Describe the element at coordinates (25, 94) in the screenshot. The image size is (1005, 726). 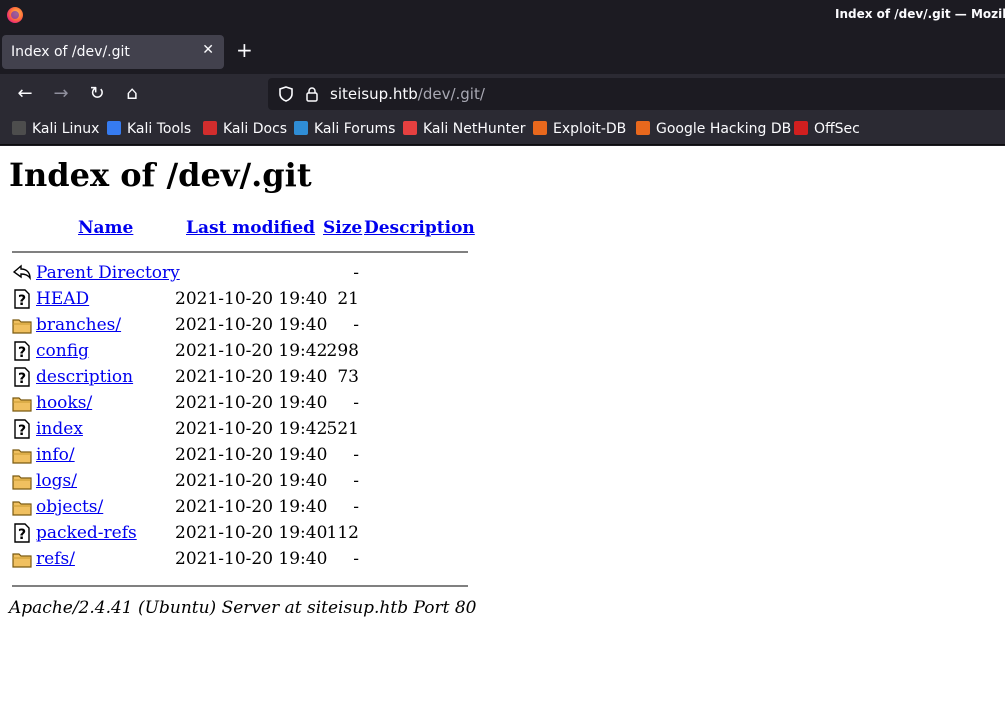
I see `back-icon: ←` at that location.